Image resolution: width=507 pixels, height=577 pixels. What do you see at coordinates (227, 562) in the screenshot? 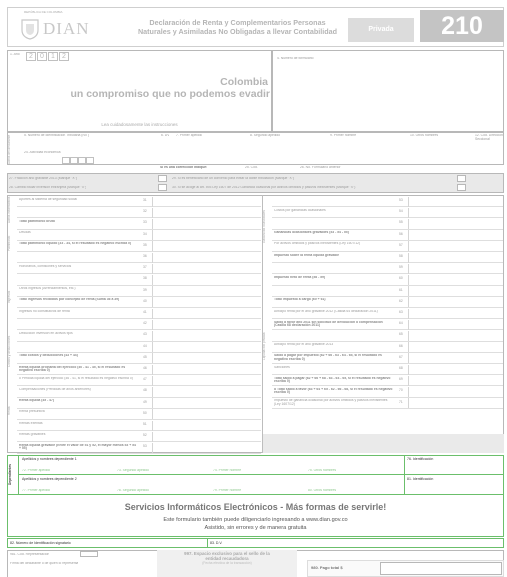
I see `bank-stamp-sub: (Fecha efectiva de la transacción)` at bounding box center [227, 562].